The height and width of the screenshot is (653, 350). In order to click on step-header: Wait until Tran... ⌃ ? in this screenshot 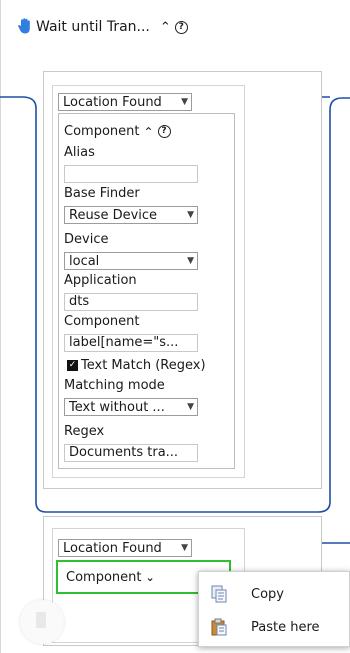, I will do `click(103, 27)`.